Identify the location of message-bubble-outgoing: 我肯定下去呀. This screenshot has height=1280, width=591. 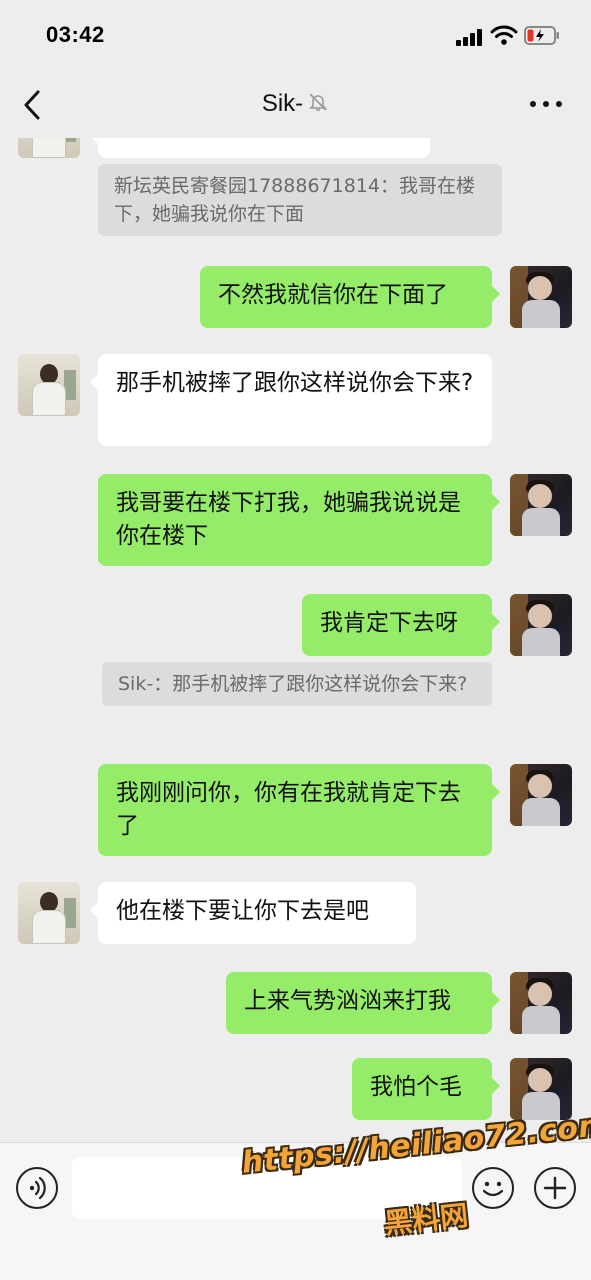
(401, 625).